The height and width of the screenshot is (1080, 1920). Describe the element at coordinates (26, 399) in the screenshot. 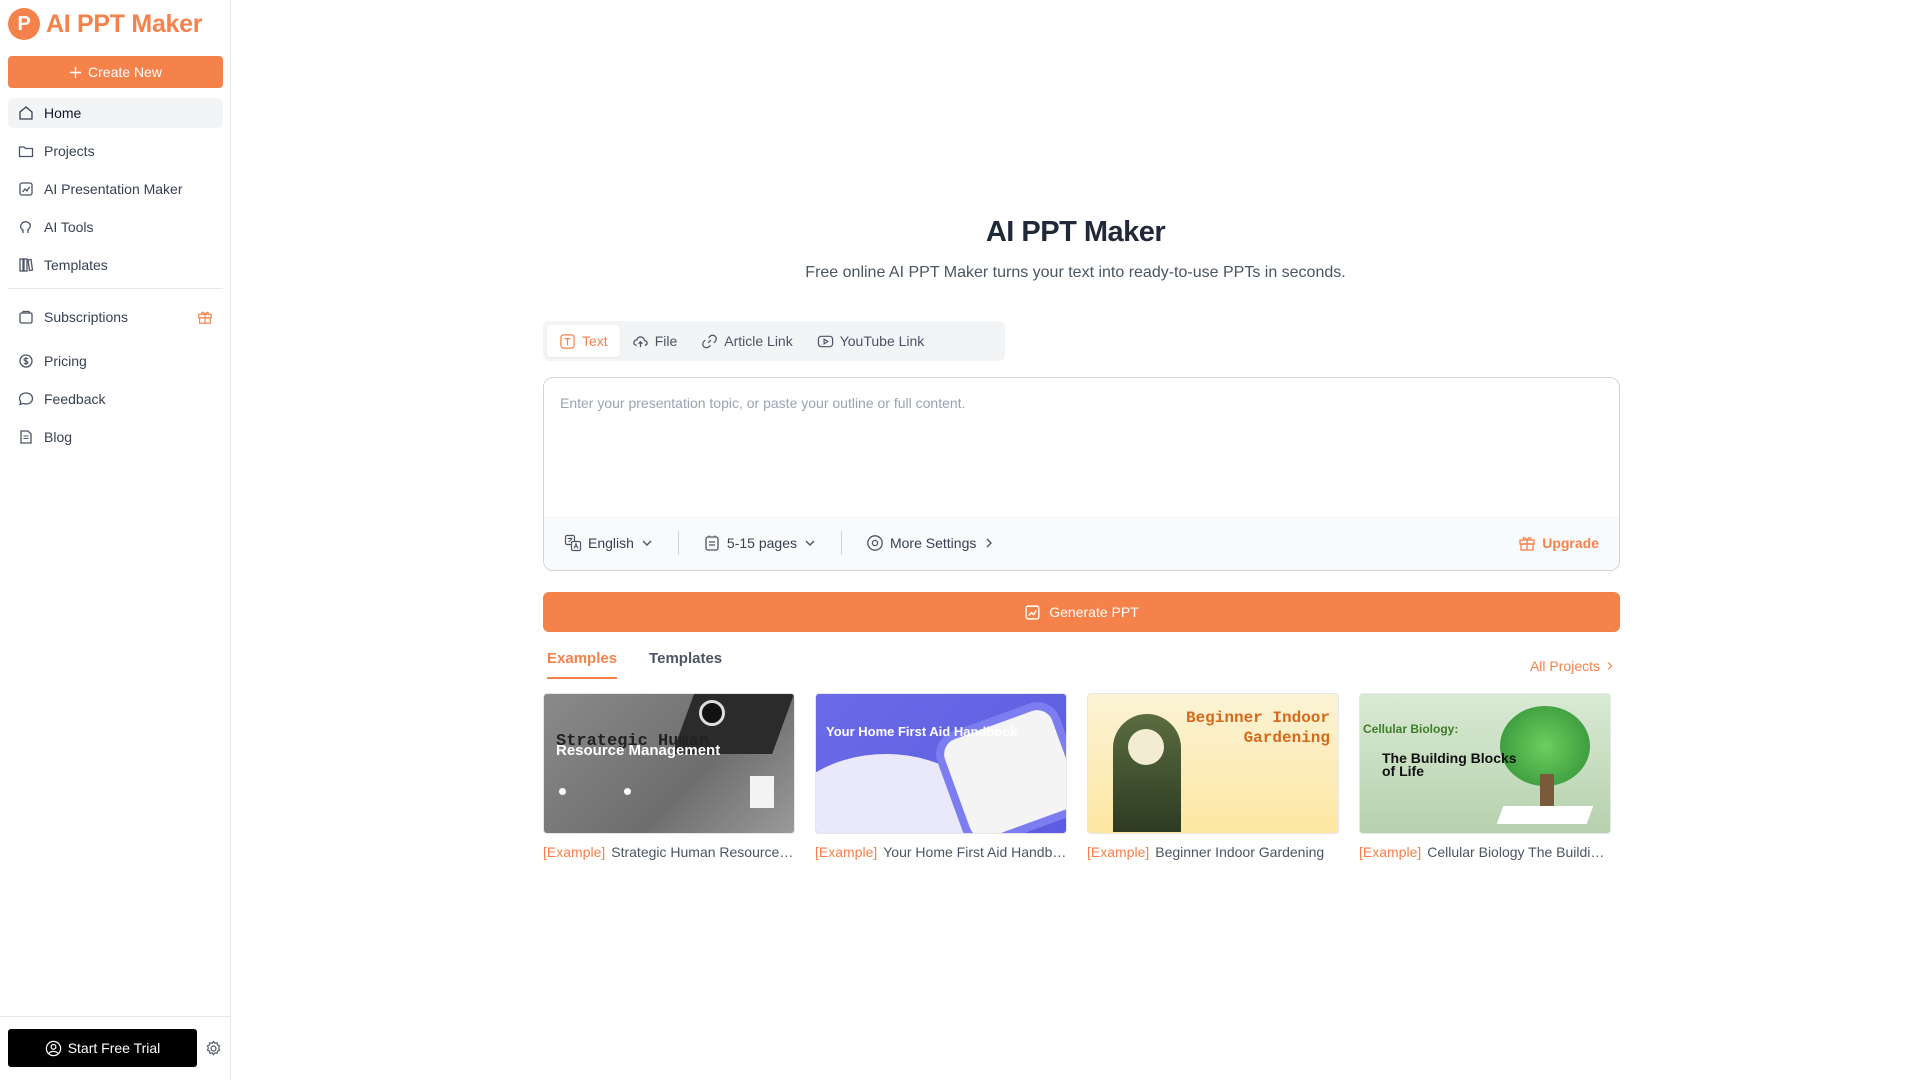

I see `chat-icon` at that location.